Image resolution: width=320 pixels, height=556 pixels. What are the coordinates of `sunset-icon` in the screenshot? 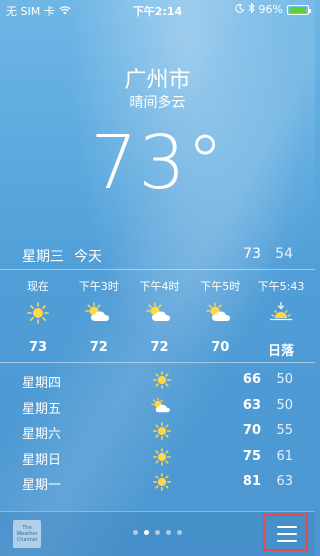 It's located at (281, 313).